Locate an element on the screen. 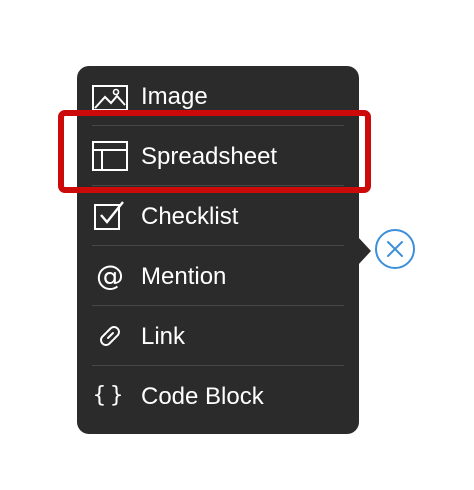 Image resolution: width=474 pixels, height=490 pixels. at-sign-glyph: @ is located at coordinates (110, 275).